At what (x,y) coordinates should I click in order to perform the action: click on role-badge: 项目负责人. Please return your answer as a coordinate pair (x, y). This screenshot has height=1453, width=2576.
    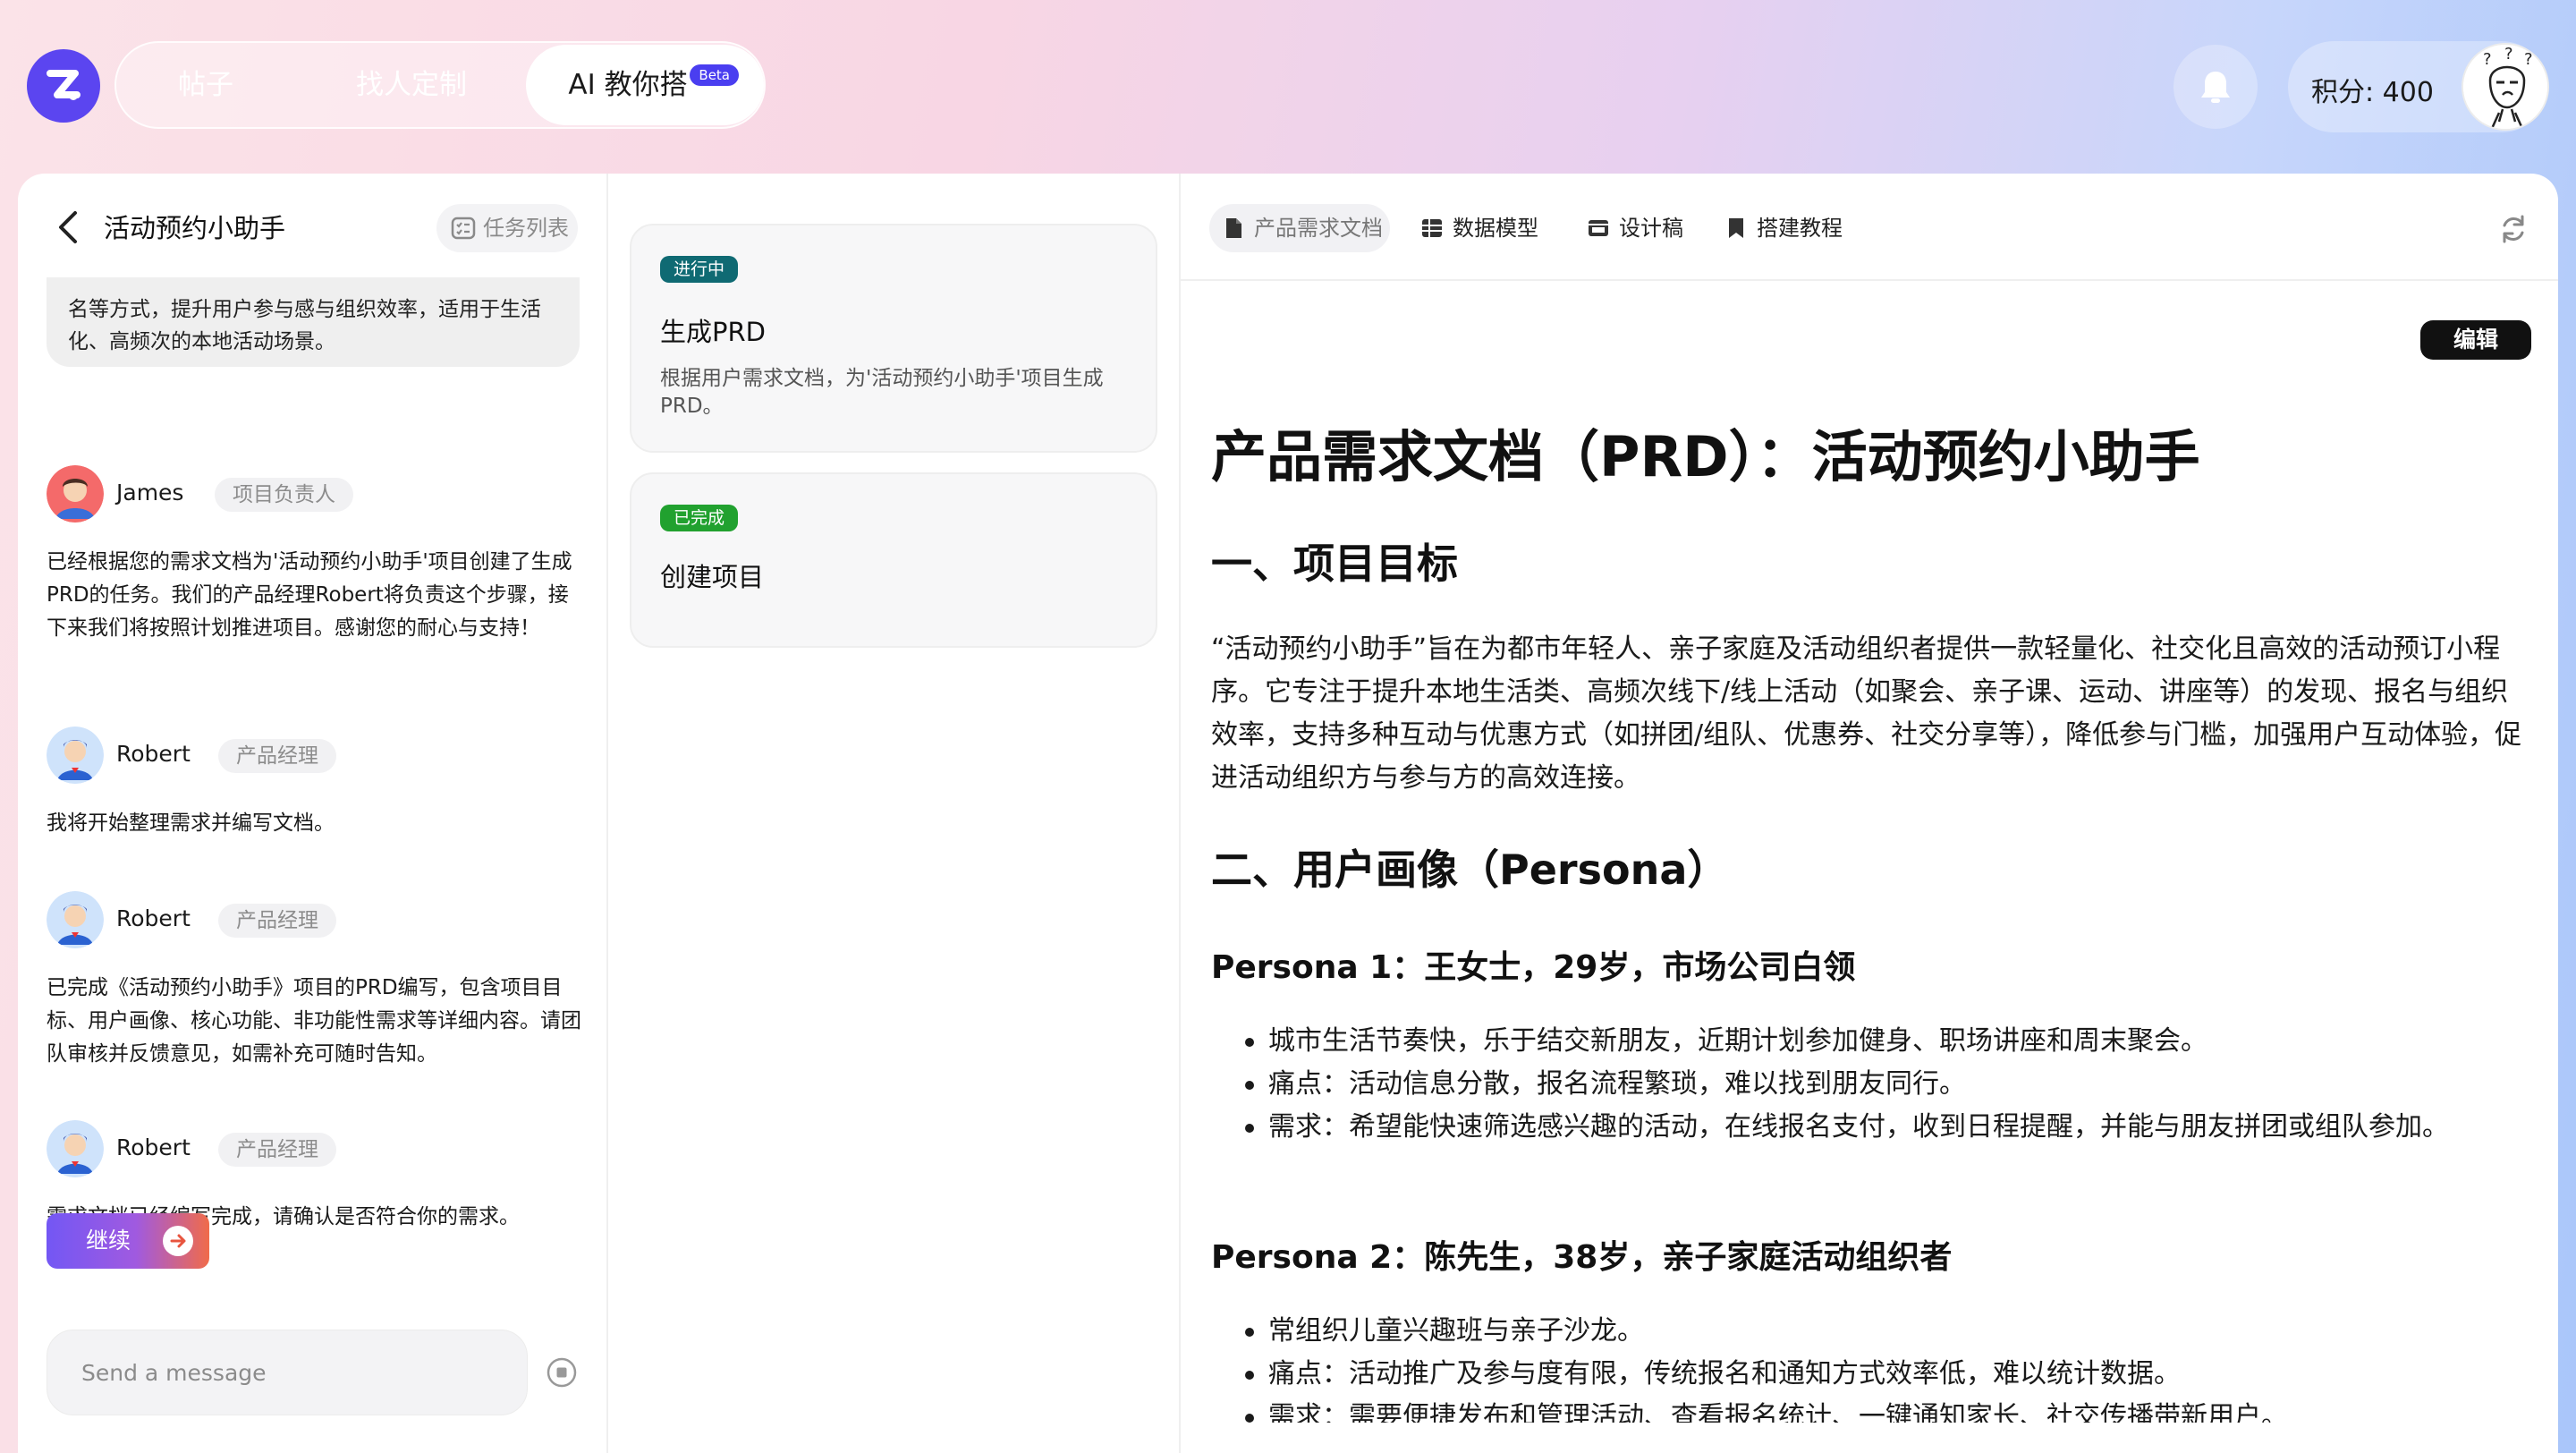
    Looking at the image, I should click on (284, 495).